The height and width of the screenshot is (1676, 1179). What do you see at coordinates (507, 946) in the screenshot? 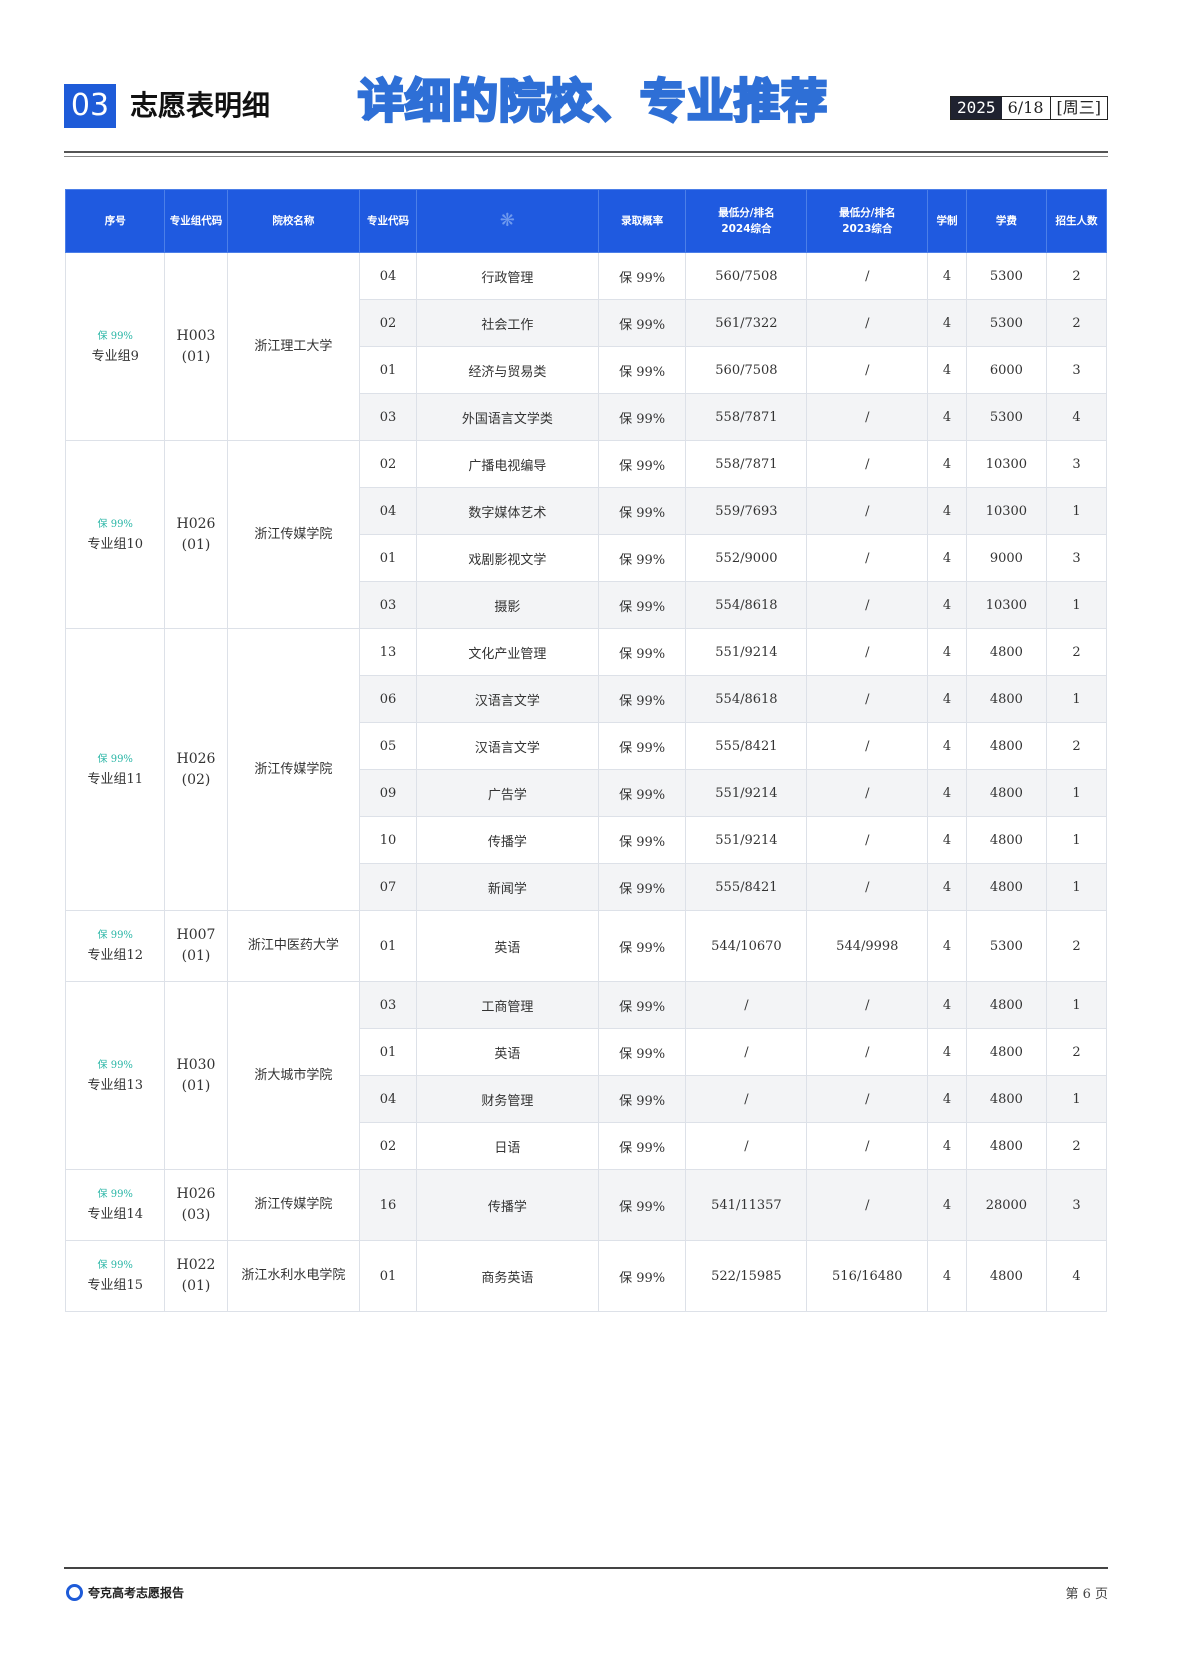
I see `major-name: 英语` at bounding box center [507, 946].